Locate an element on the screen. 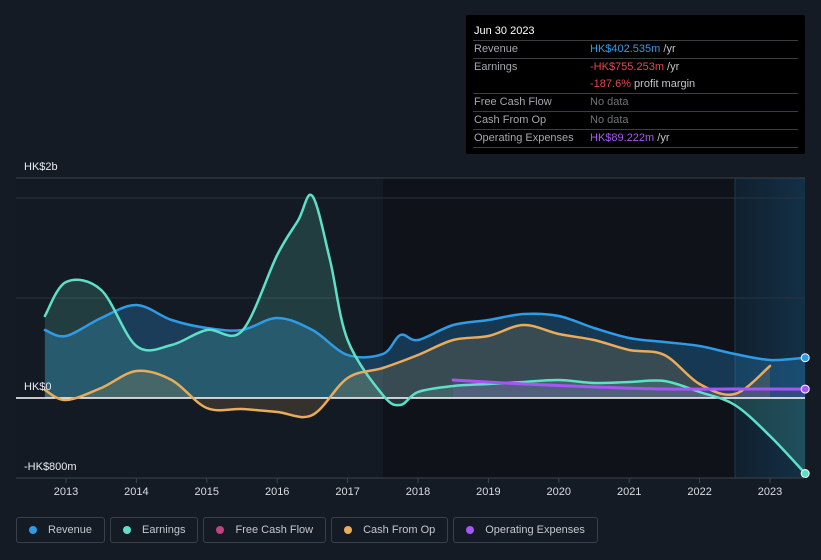  legend-item-free-cash-flow: Free Cash Flow is located at coordinates (265, 530).